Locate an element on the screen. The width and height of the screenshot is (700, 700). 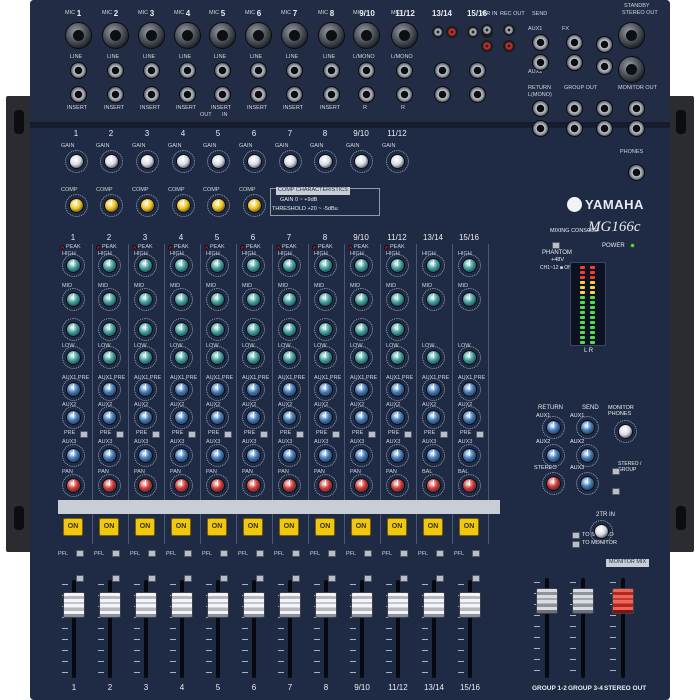
to-stereo-switch is located at coordinates (576, 535).